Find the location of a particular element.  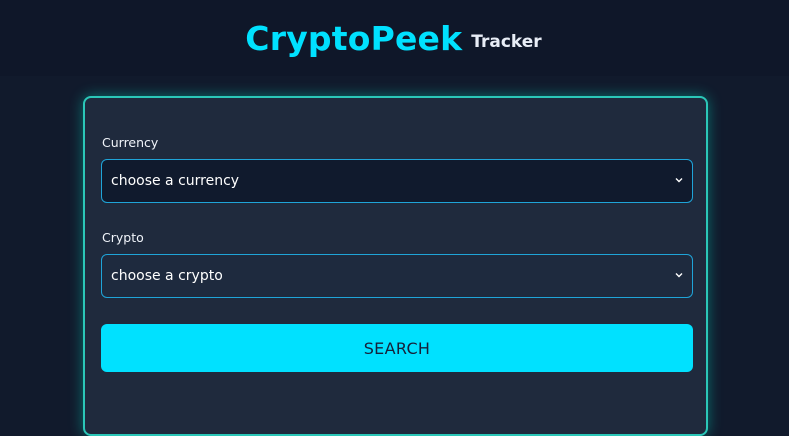

crypto-label: Crypto is located at coordinates (123, 237).